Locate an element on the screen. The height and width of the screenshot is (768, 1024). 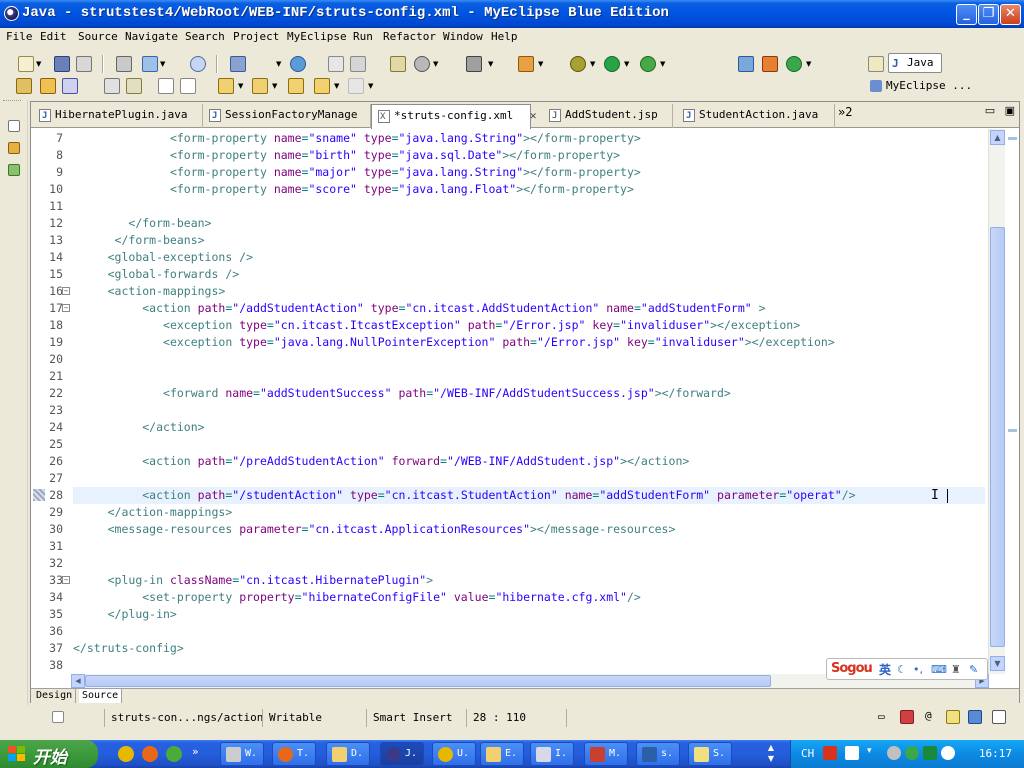
minimize-button: _ is located at coordinates (966, 14).